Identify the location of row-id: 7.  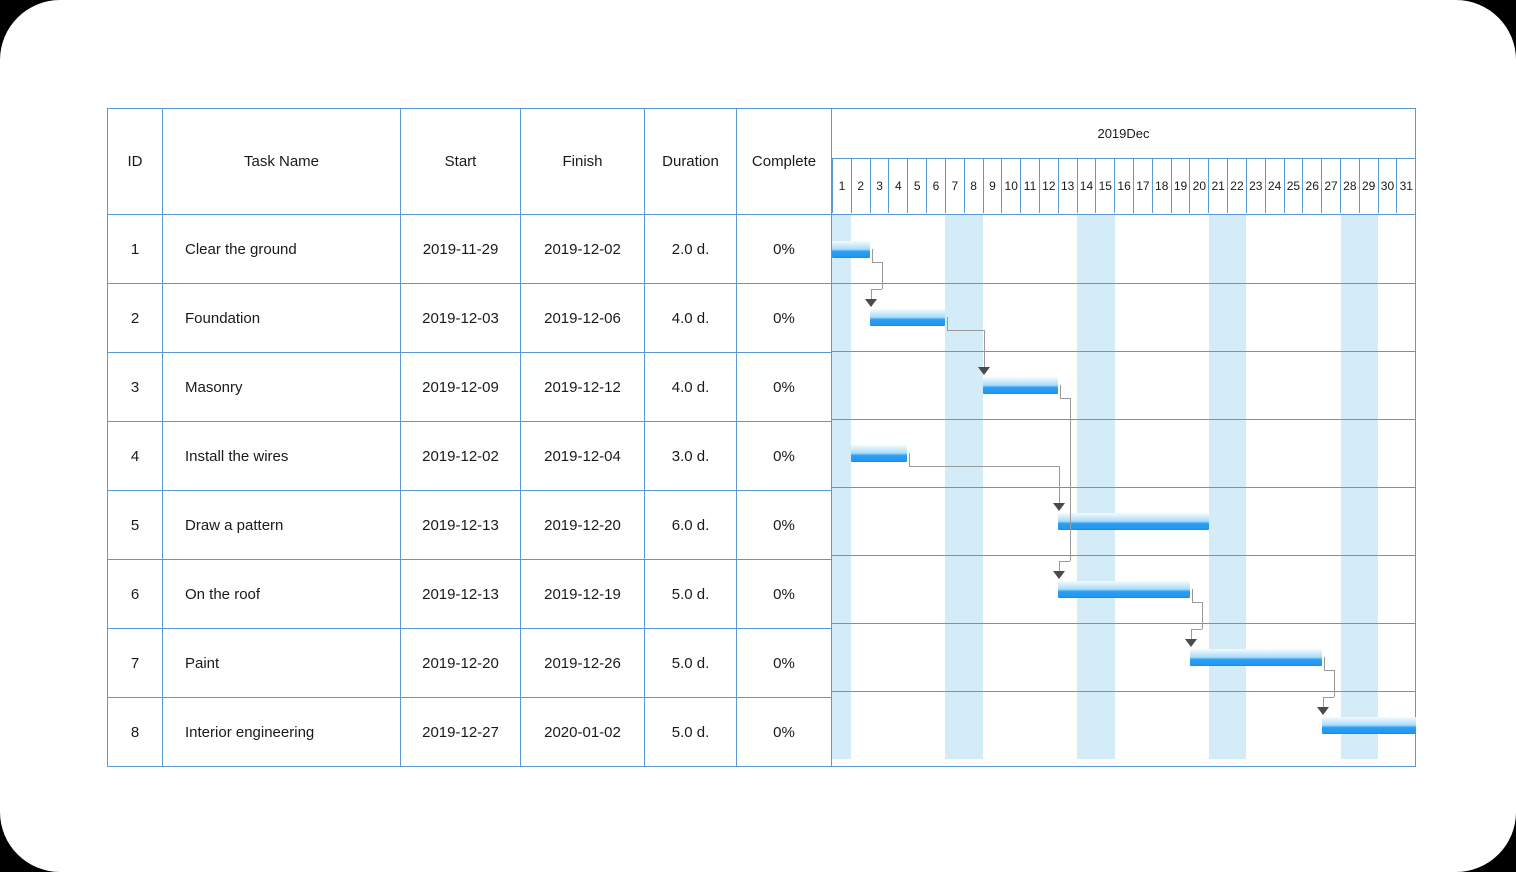
(135, 663).